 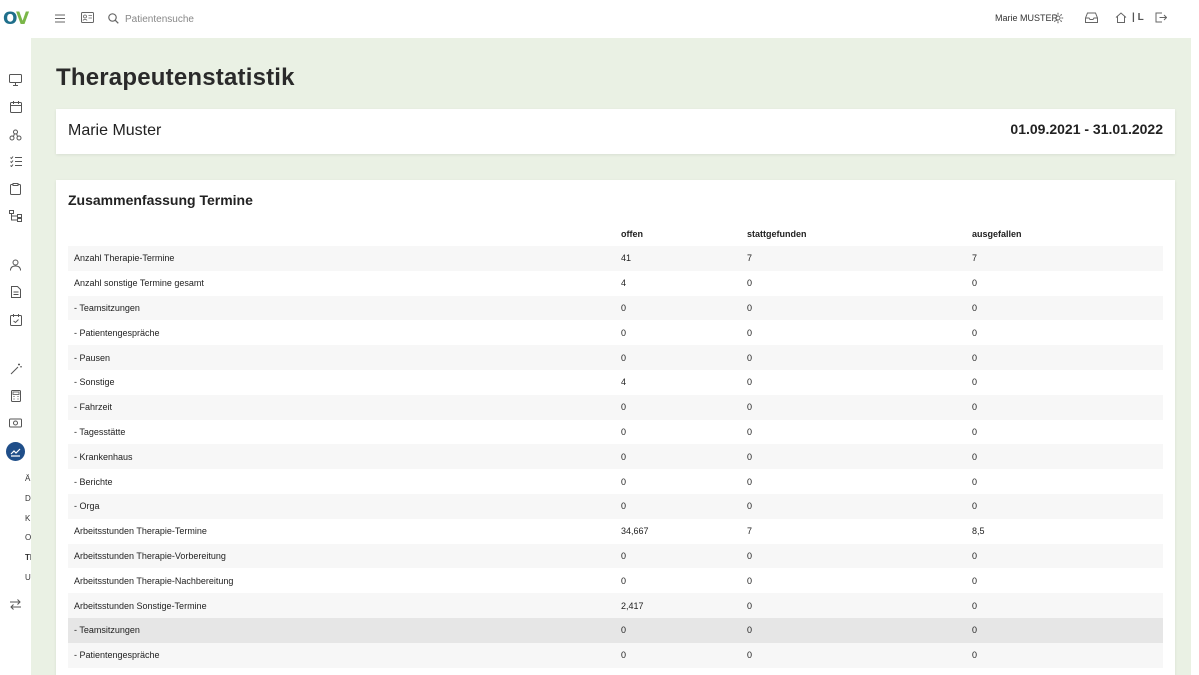 I want to click on search-icon, so click(x=113, y=18).